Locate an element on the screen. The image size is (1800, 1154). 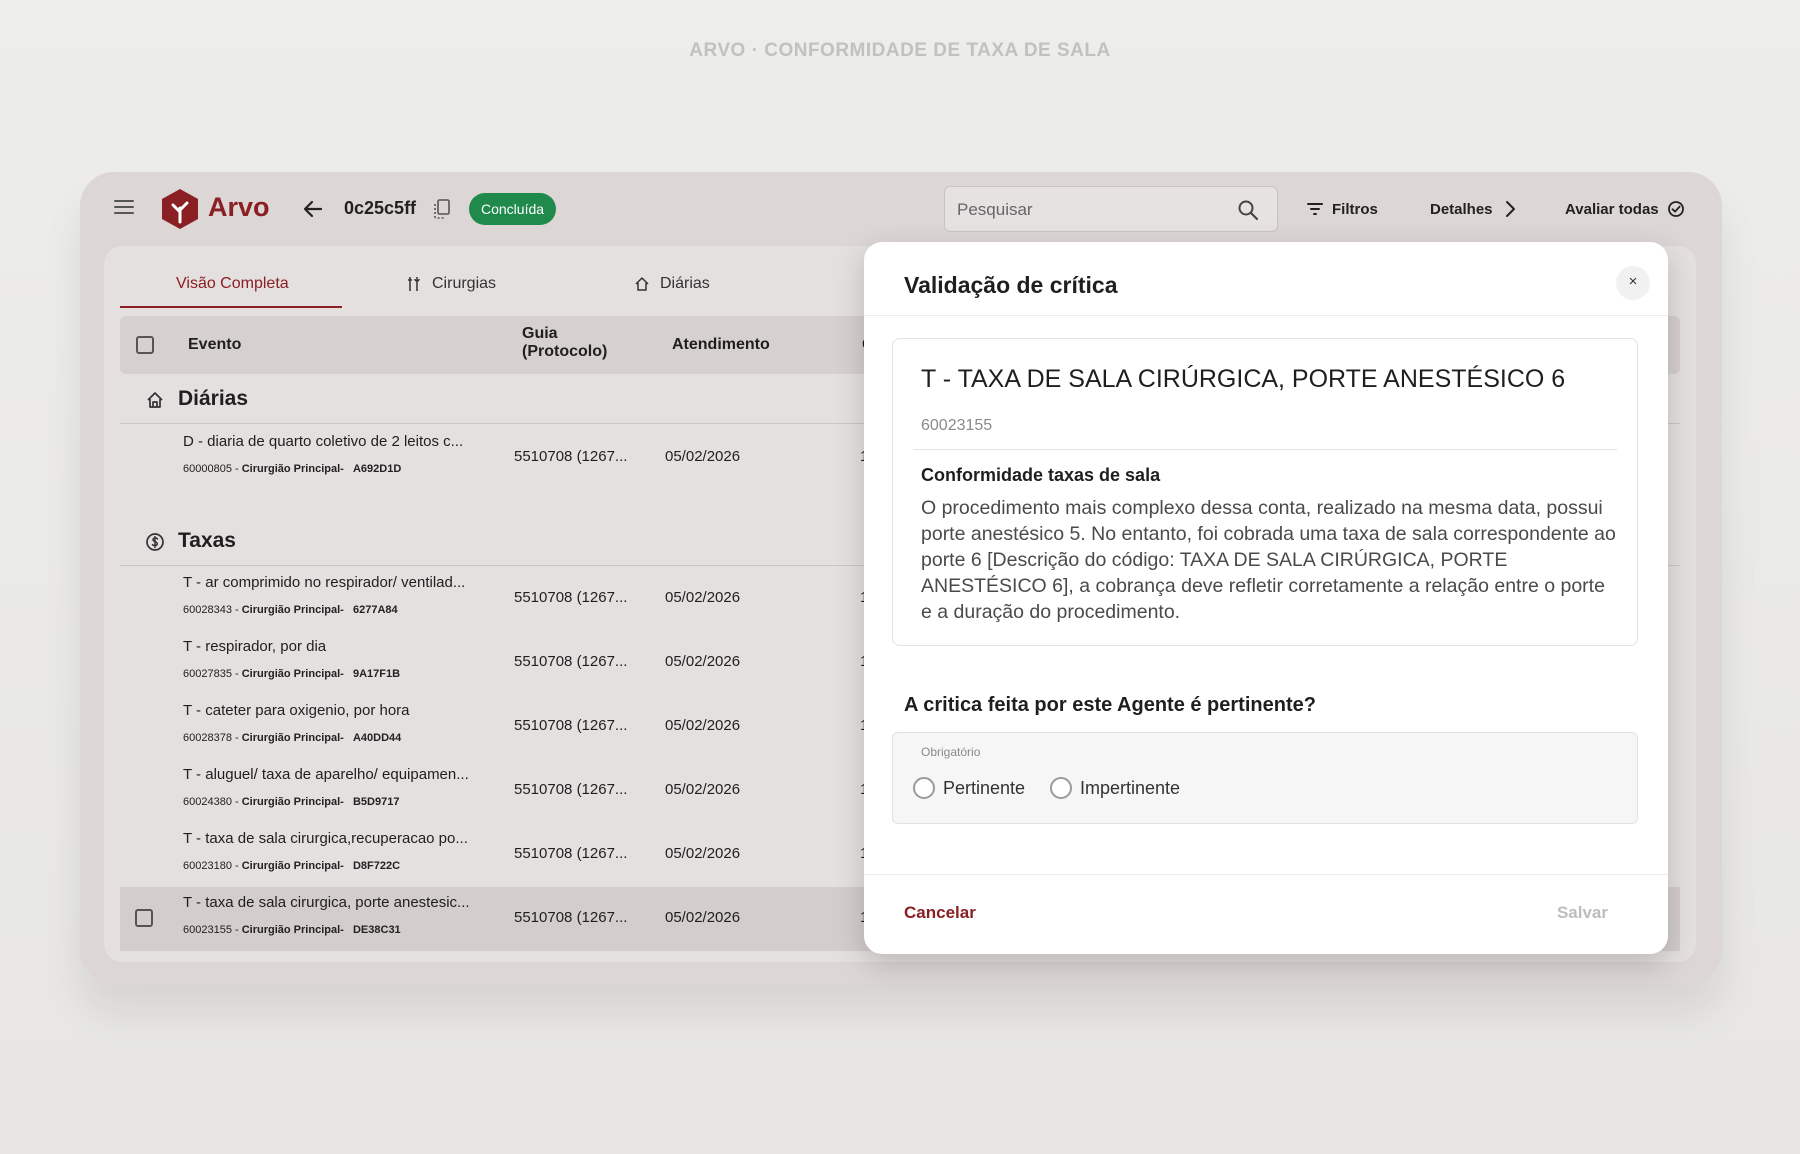
event-title: T - respirador, por dia is located at coordinates (255, 646).